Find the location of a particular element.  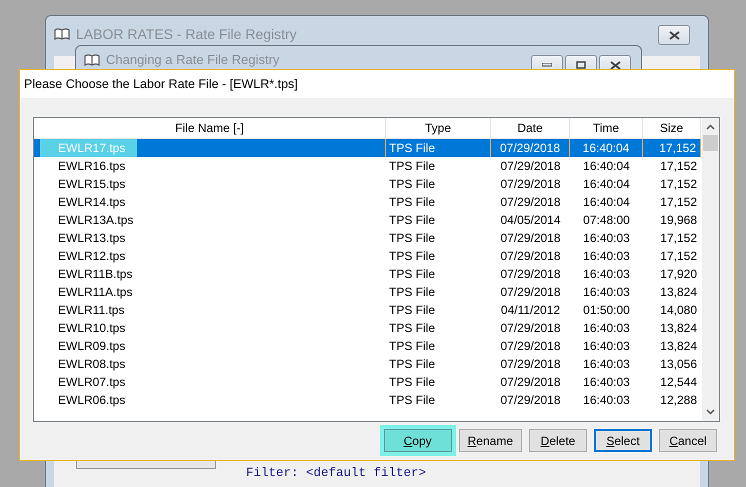

book-icon is located at coordinates (92, 60).